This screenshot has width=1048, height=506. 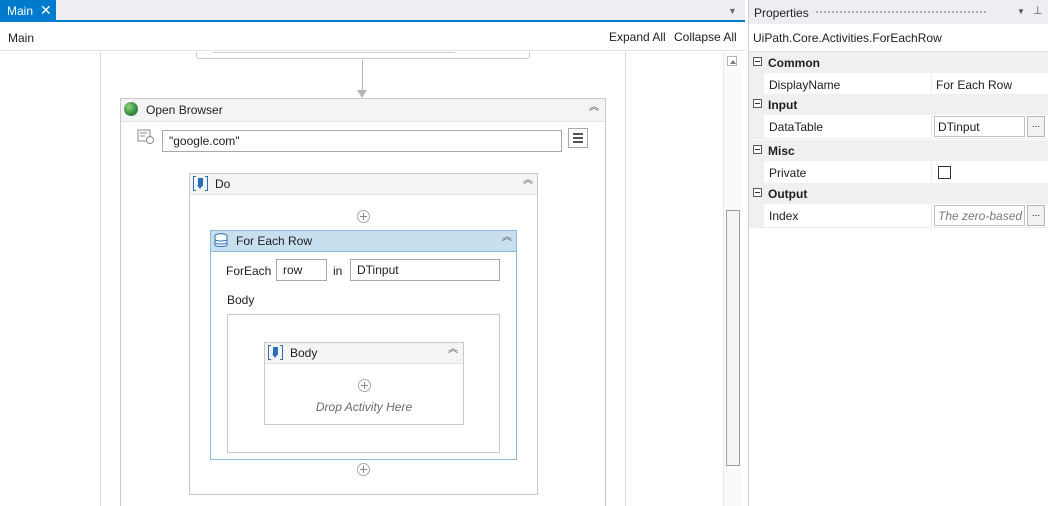 I want to click on vertical-scrollbar, so click(x=732, y=279).